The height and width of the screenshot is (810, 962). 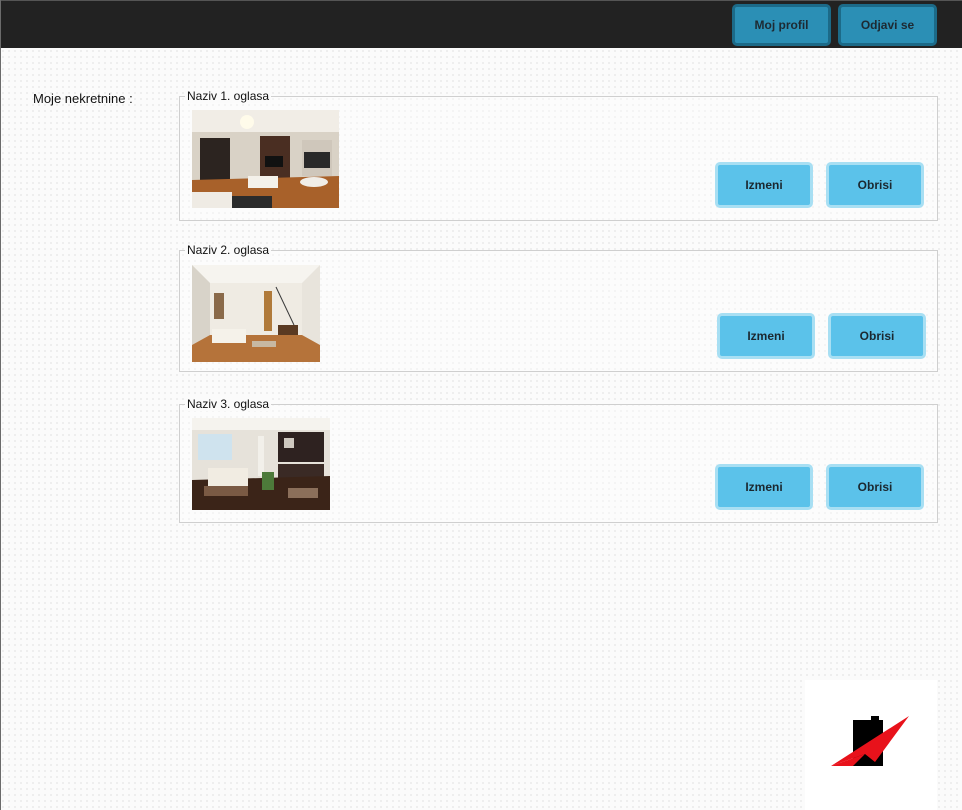 I want to click on listing-title: Naziv 2. oglasa, so click(x=228, y=250).